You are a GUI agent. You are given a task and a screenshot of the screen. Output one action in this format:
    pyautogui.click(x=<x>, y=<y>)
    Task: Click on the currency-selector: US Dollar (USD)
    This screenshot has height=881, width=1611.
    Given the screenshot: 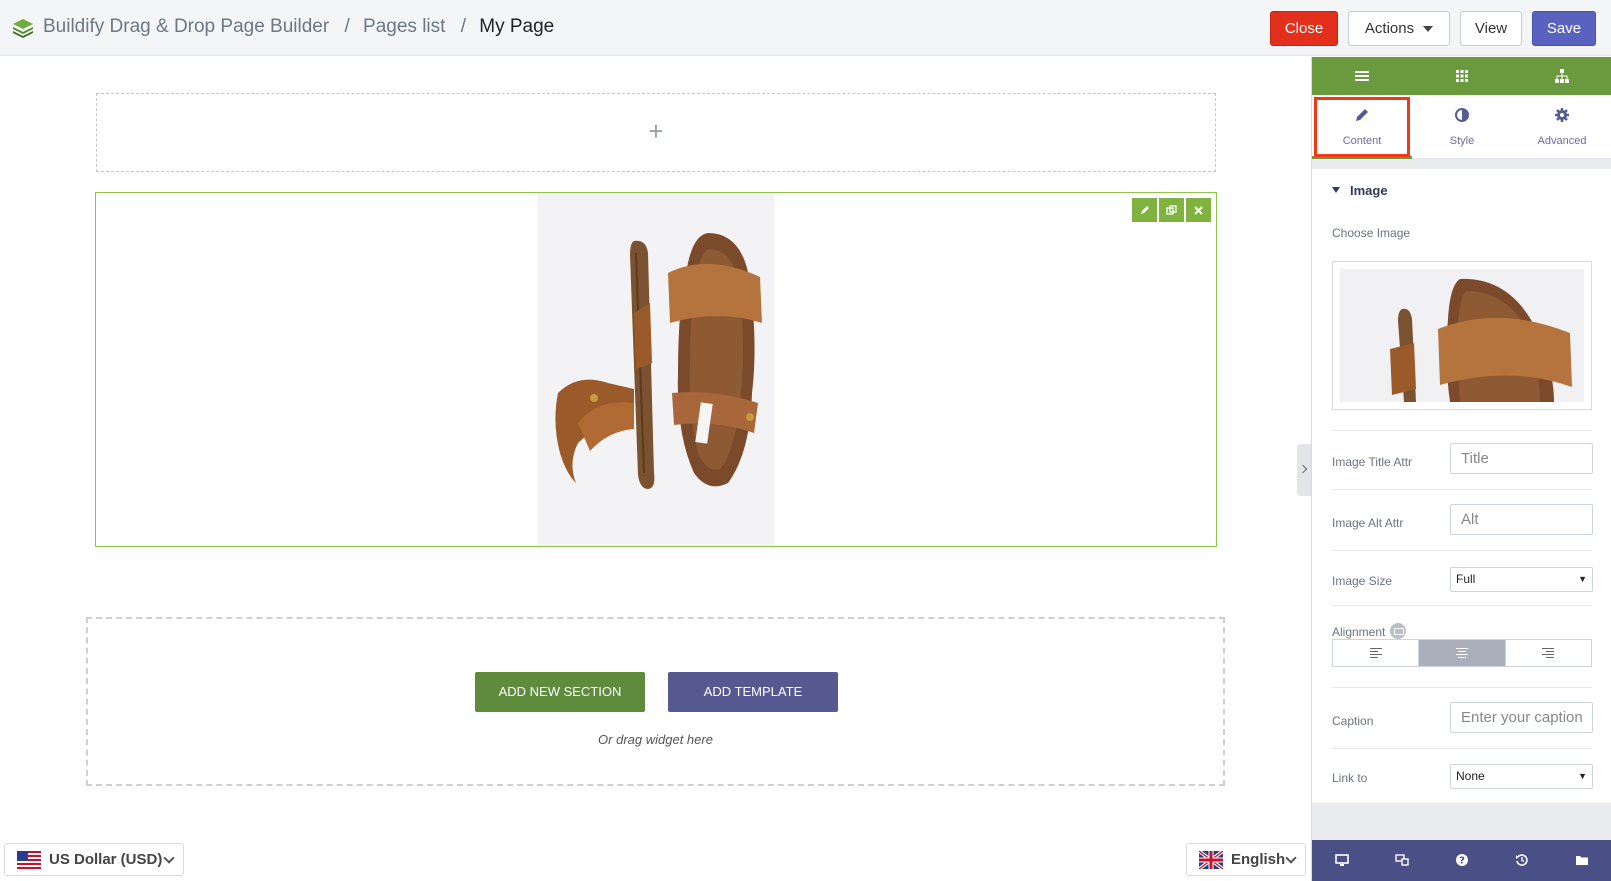 What is the action you would take?
    pyautogui.click(x=94, y=859)
    